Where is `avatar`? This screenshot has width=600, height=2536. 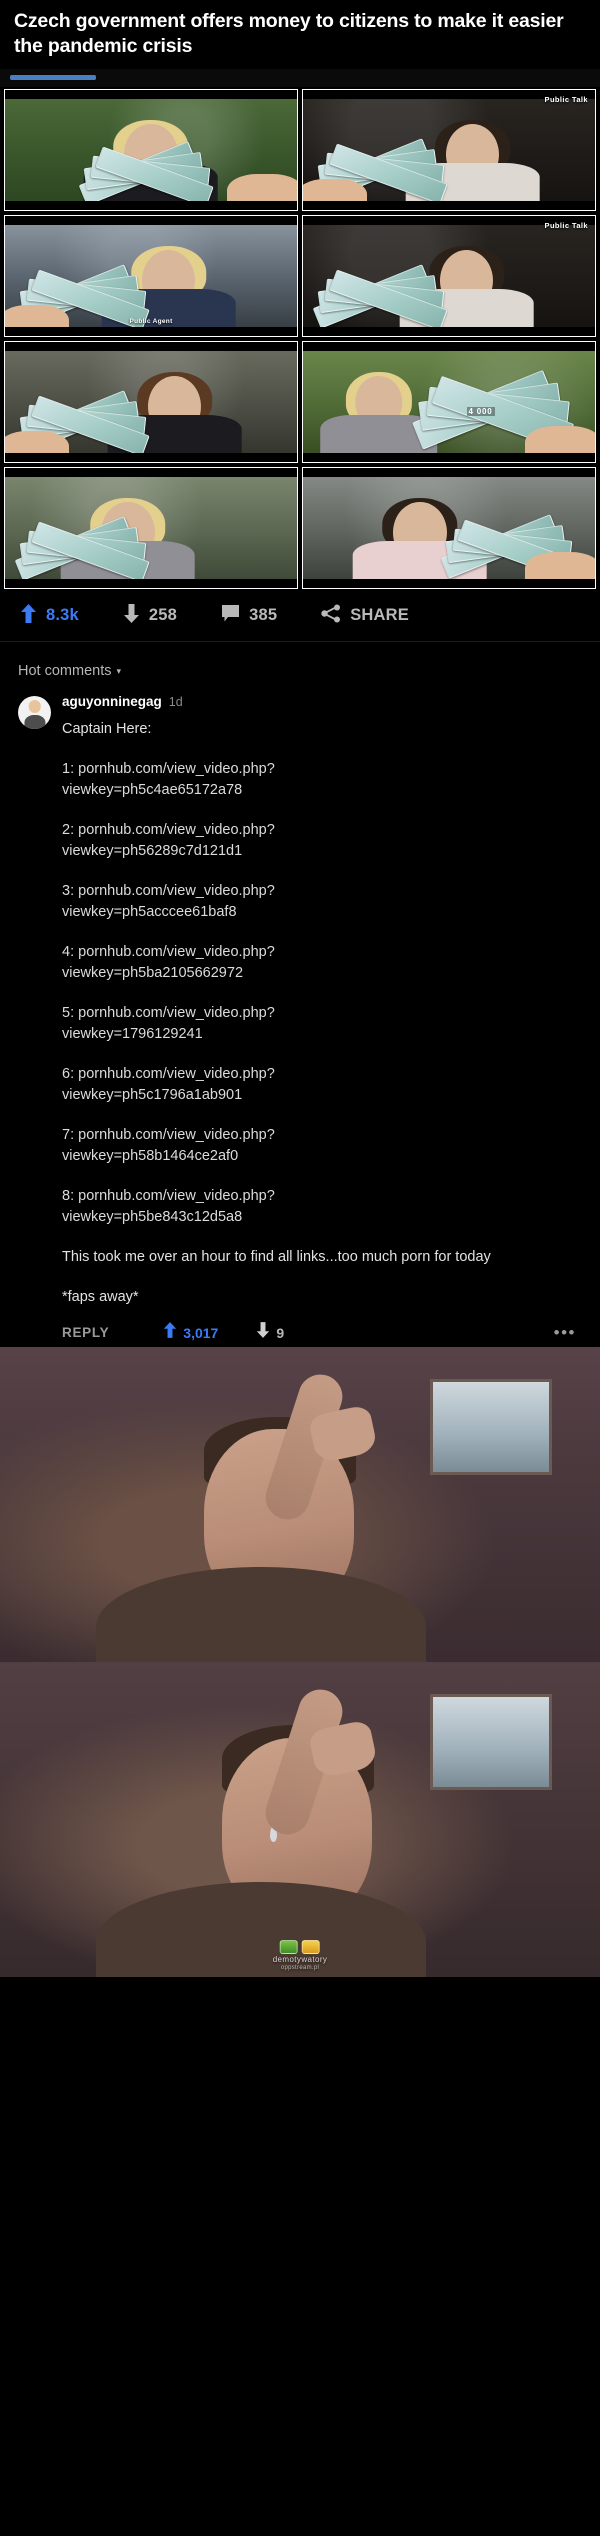
avatar is located at coordinates (34, 712).